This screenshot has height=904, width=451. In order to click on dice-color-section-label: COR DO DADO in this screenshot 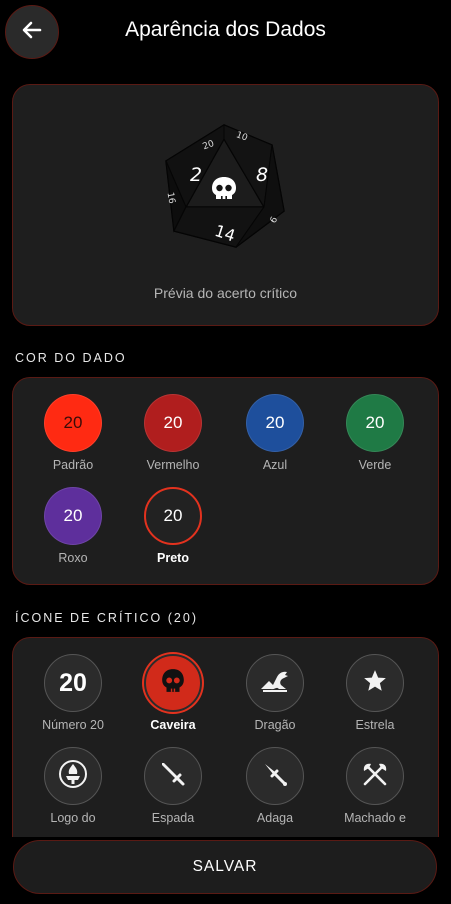, I will do `click(71, 358)`.